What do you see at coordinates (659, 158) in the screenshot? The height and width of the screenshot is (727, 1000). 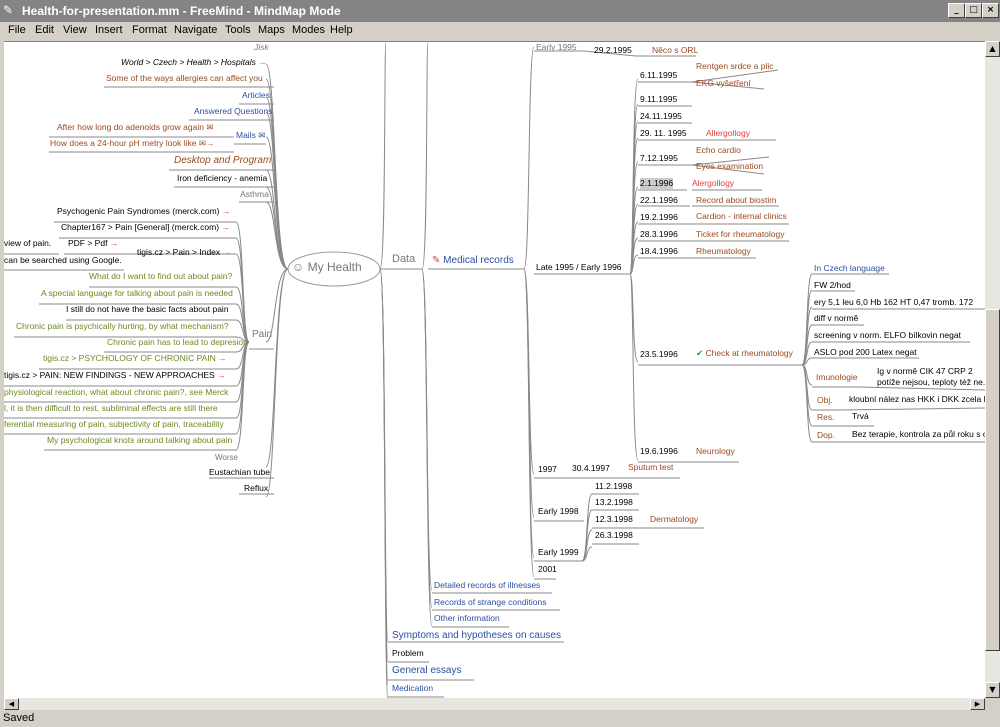 I see `node-date-7-12-1995: 7.12.1995` at bounding box center [659, 158].